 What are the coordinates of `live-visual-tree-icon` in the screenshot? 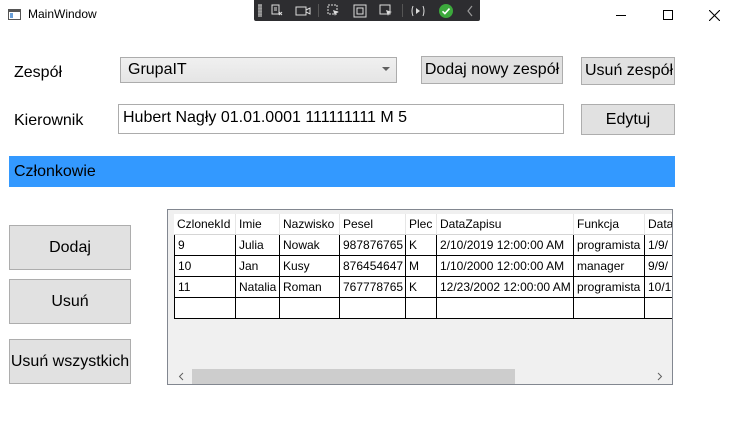 It's located at (277, 9).